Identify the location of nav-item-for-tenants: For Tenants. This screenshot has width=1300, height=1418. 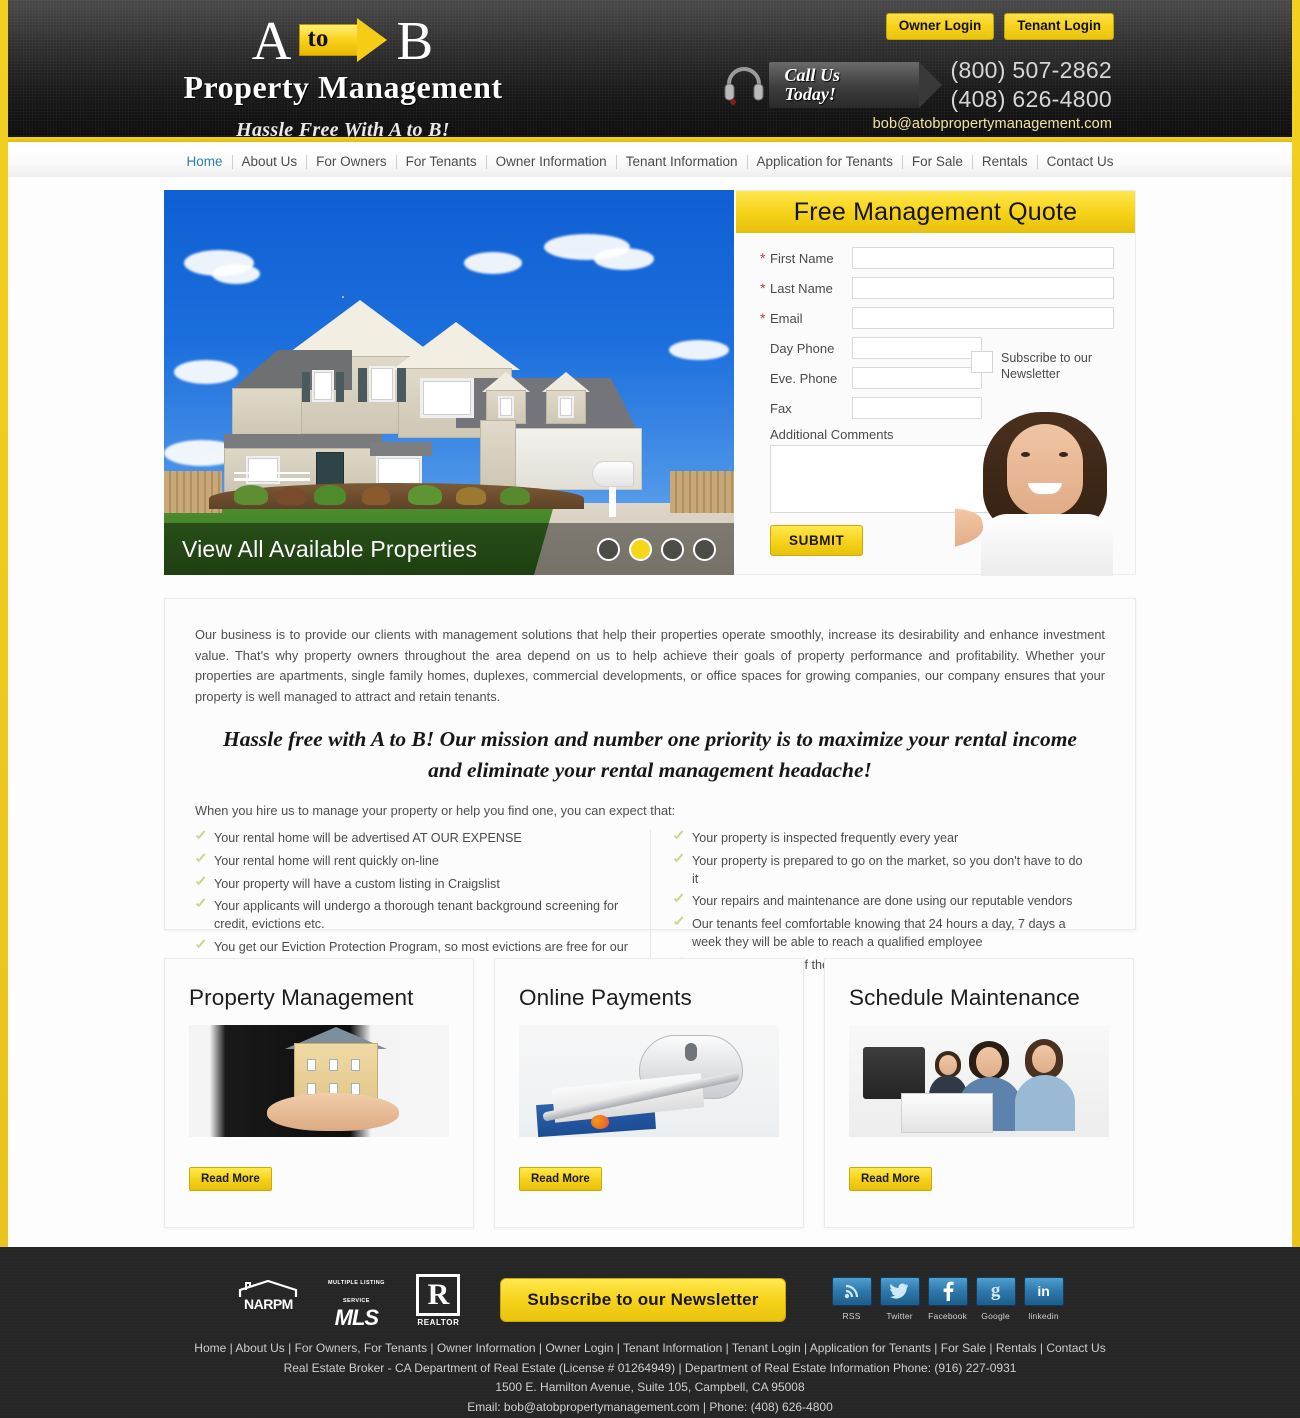
(442, 162).